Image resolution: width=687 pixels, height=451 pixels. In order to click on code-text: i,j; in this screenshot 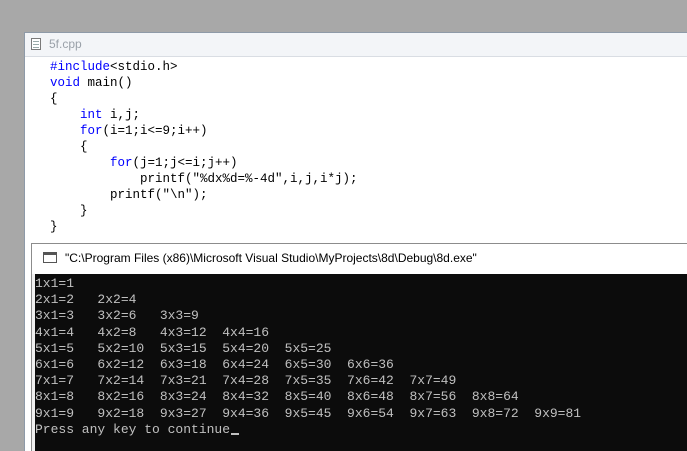, I will do `click(121, 115)`.